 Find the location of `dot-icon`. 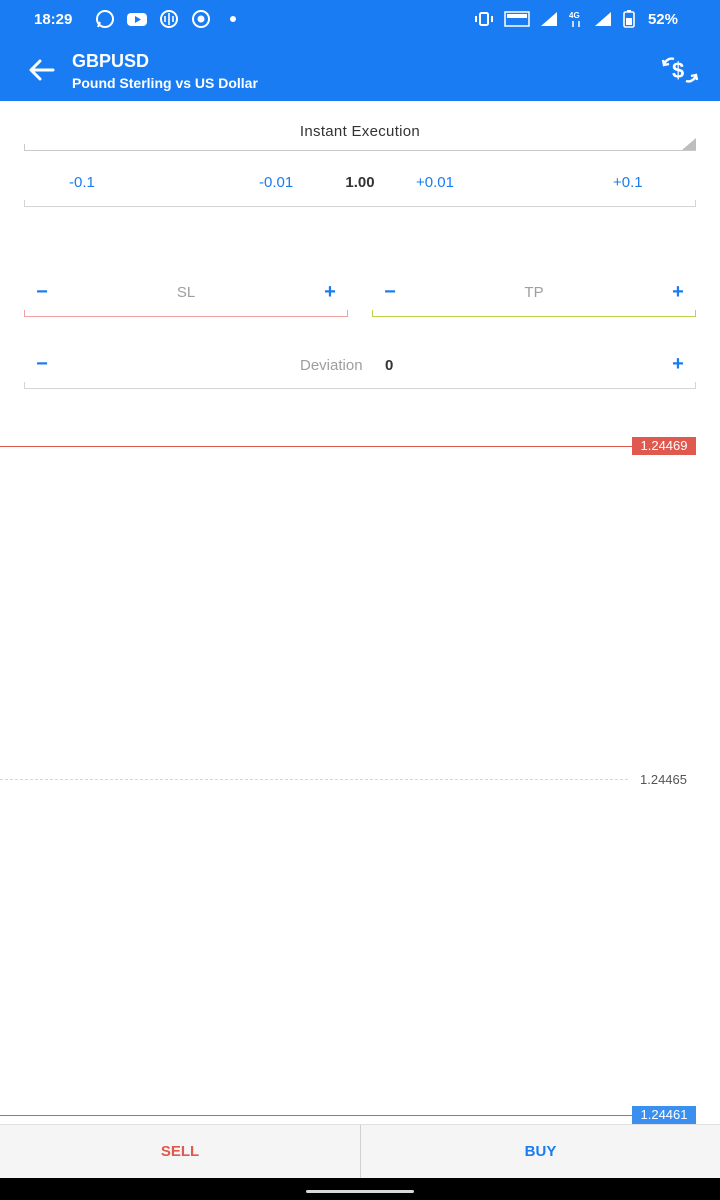

dot-icon is located at coordinates (233, 19).